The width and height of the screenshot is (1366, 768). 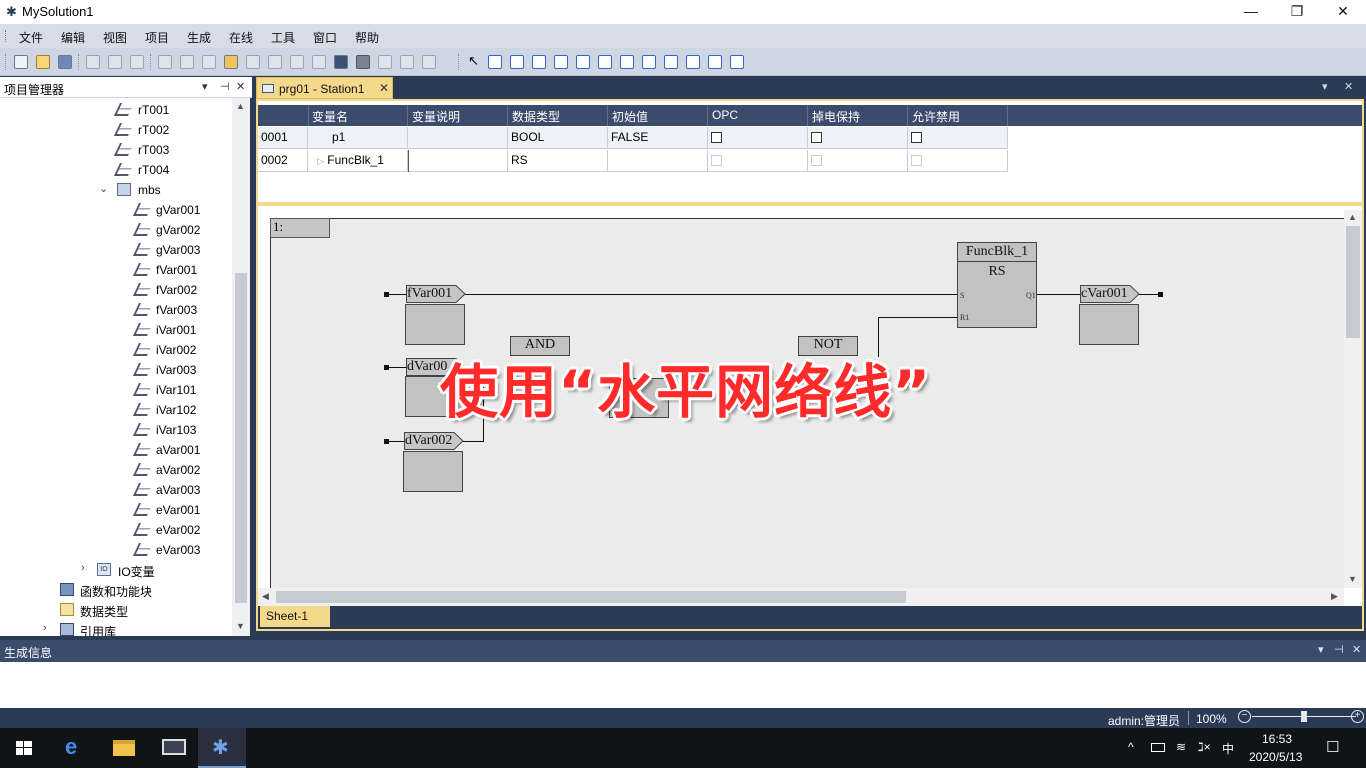 What do you see at coordinates (495, 62) in the screenshot?
I see `horizontal-line-icon` at bounding box center [495, 62].